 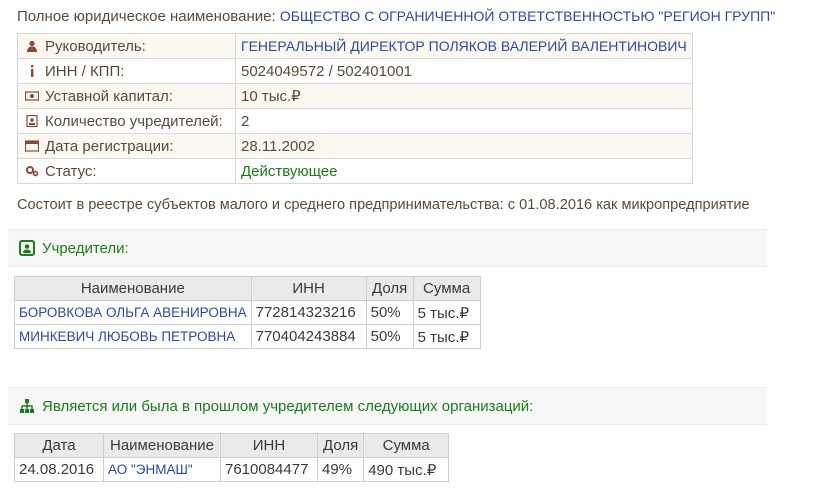 What do you see at coordinates (133, 312) in the screenshot?
I see `founder-link: БОРОВКОВА ОЛЬГА АВЕНИРОВНА` at bounding box center [133, 312].